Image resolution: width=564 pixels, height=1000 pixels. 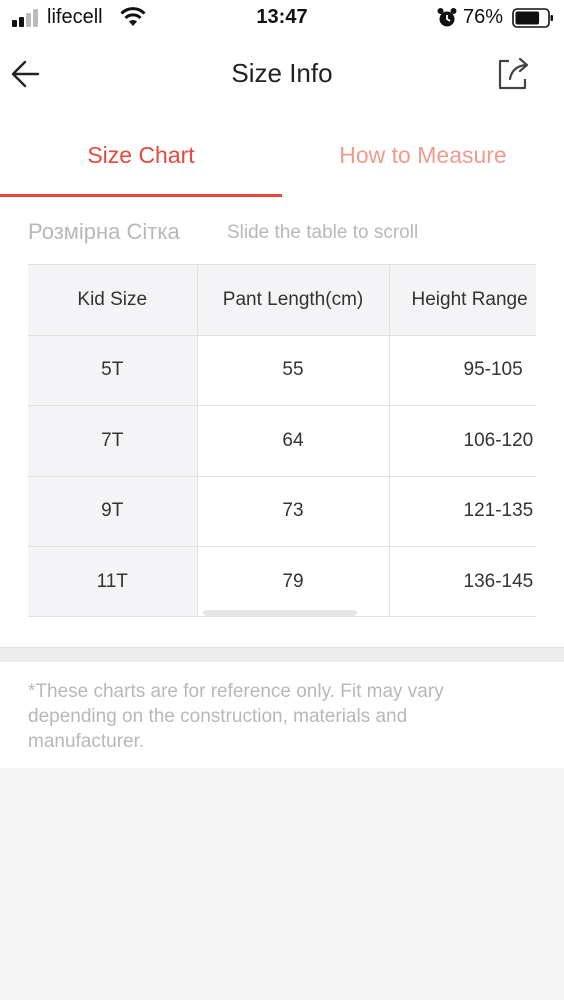 What do you see at coordinates (293, 581) in the screenshot?
I see `cell-pant-length: 79` at bounding box center [293, 581].